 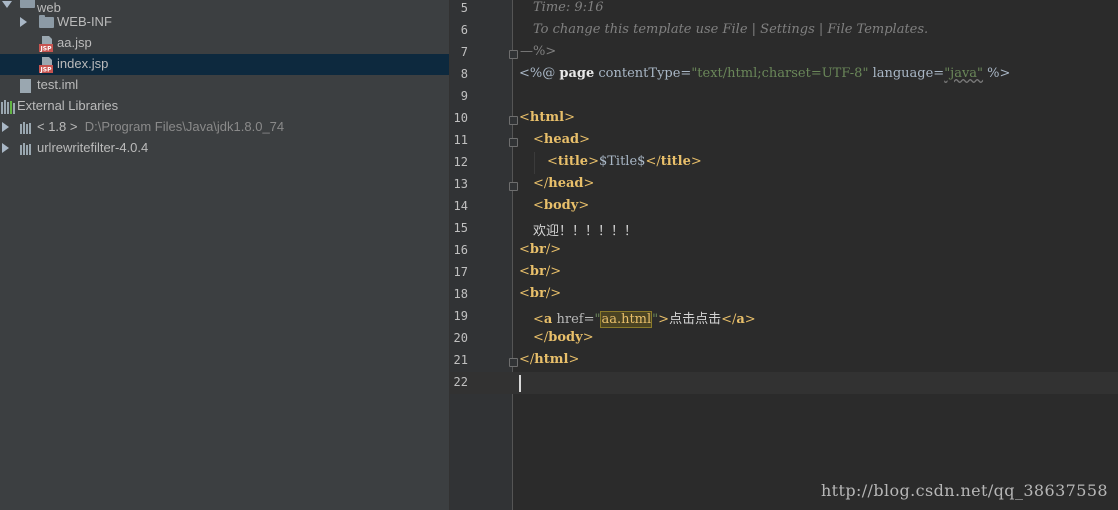 I want to click on attr-name: language=, so click(x=906, y=73).